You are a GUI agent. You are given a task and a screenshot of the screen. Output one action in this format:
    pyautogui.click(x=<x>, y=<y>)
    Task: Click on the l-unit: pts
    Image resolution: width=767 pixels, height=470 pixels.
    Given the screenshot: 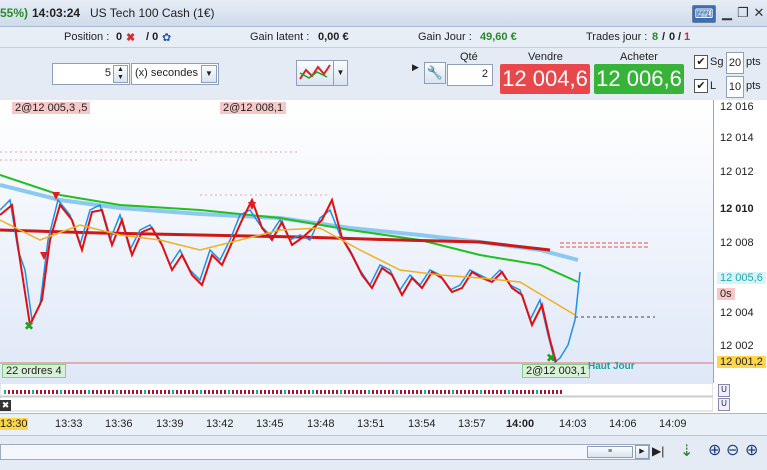 What is the action you would take?
    pyautogui.click(x=753, y=86)
    